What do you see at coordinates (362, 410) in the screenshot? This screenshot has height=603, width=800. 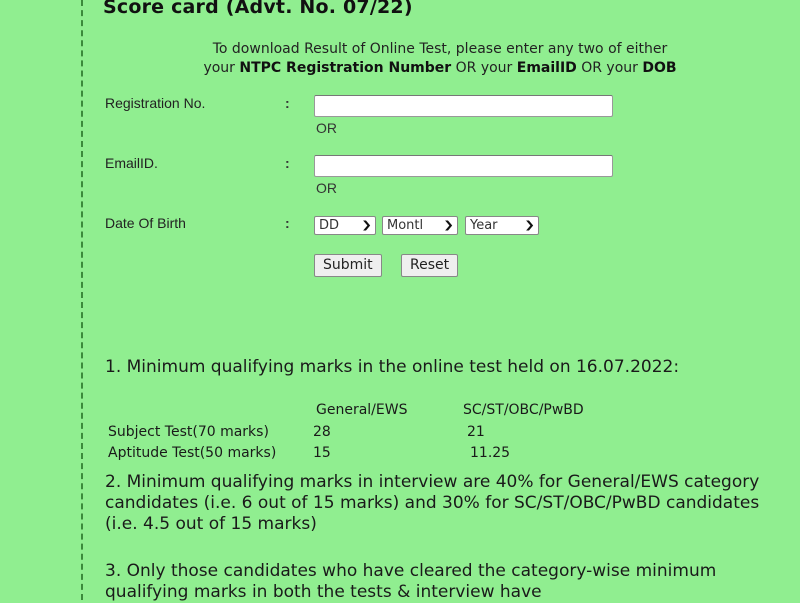 I see `table-header-general: General/EWS` at bounding box center [362, 410].